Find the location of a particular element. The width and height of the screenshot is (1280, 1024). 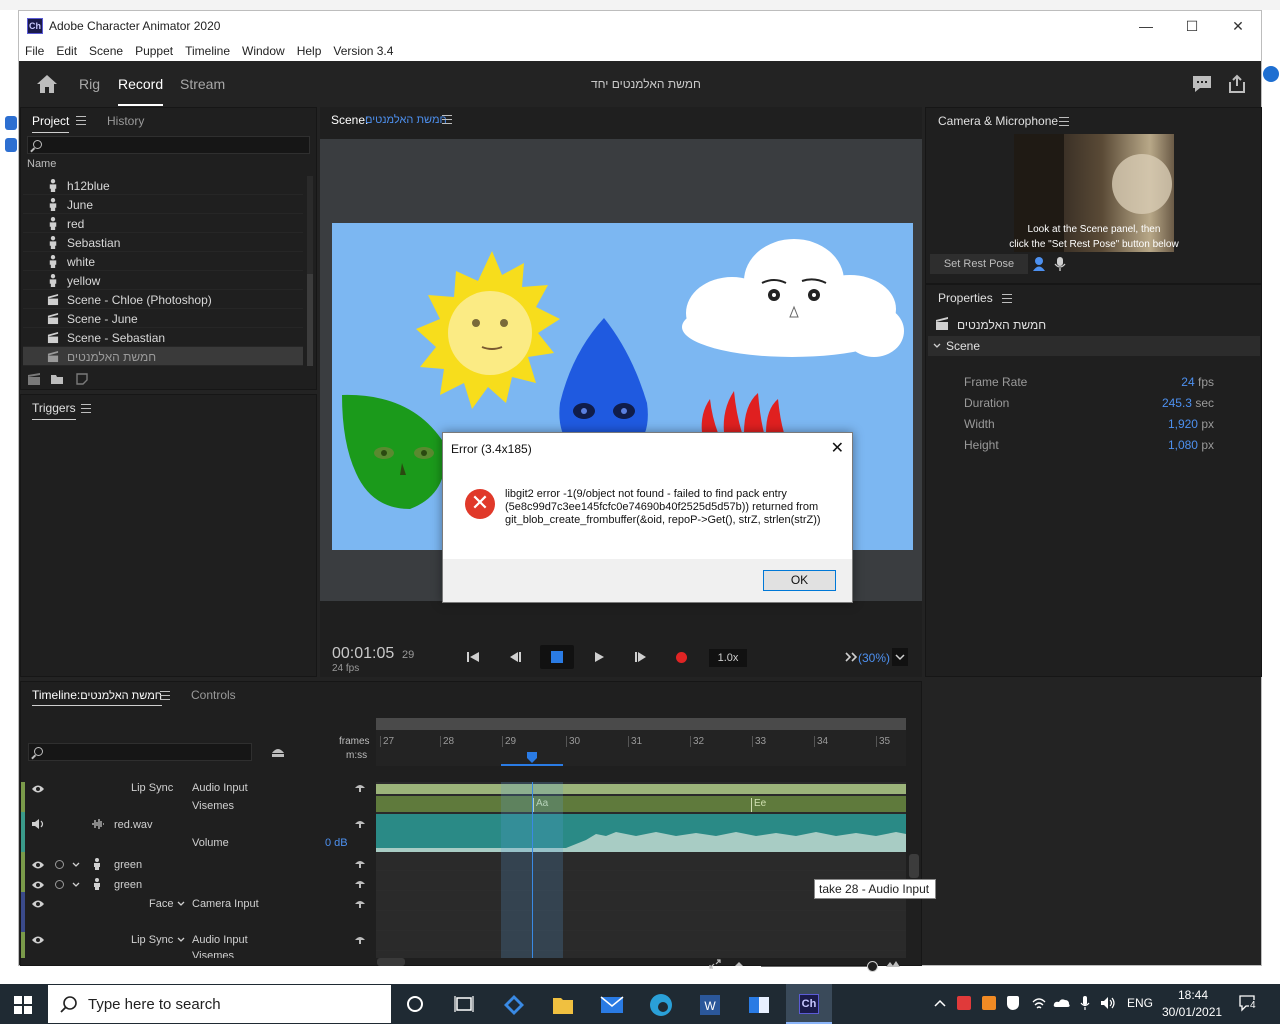

work-area-bar is located at coordinates (641, 724).